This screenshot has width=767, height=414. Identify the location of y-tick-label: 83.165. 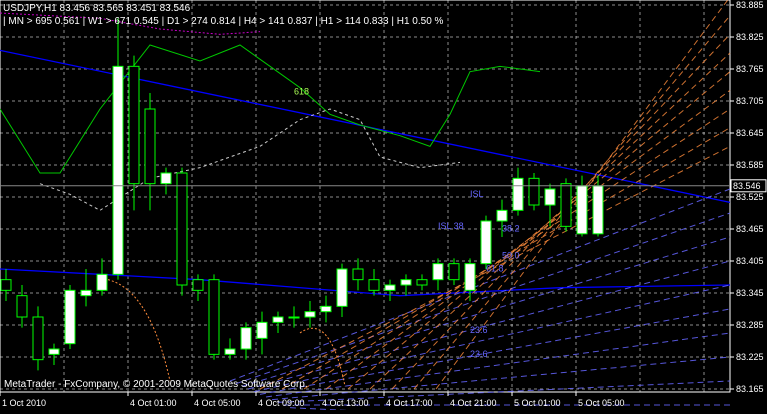
(750, 389).